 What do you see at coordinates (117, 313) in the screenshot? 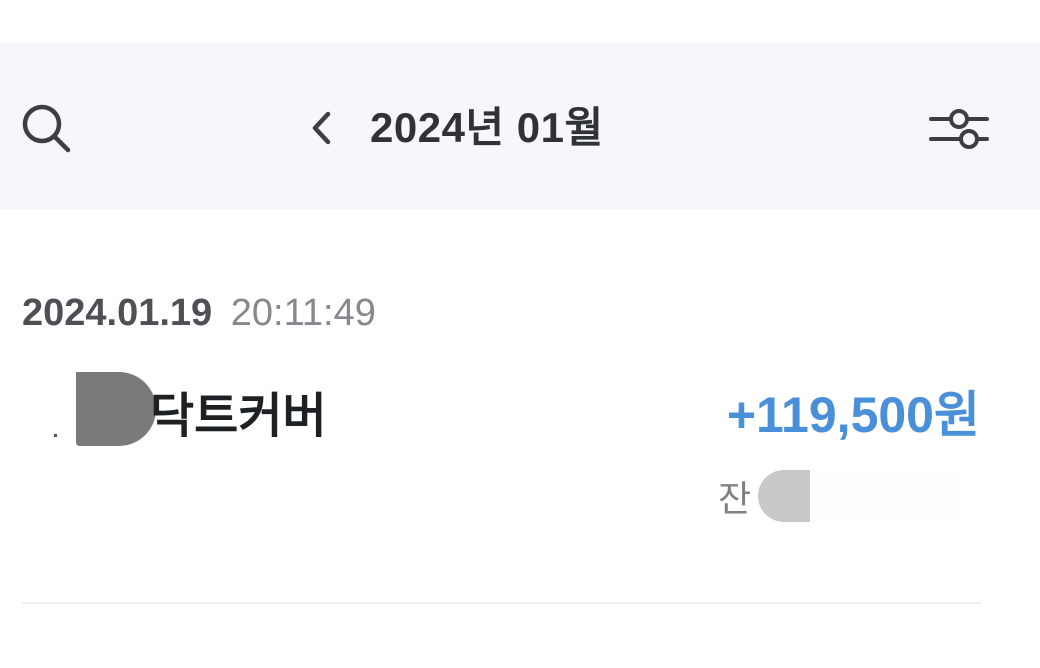
I see `transaction-date: 2024.01.19` at bounding box center [117, 313].